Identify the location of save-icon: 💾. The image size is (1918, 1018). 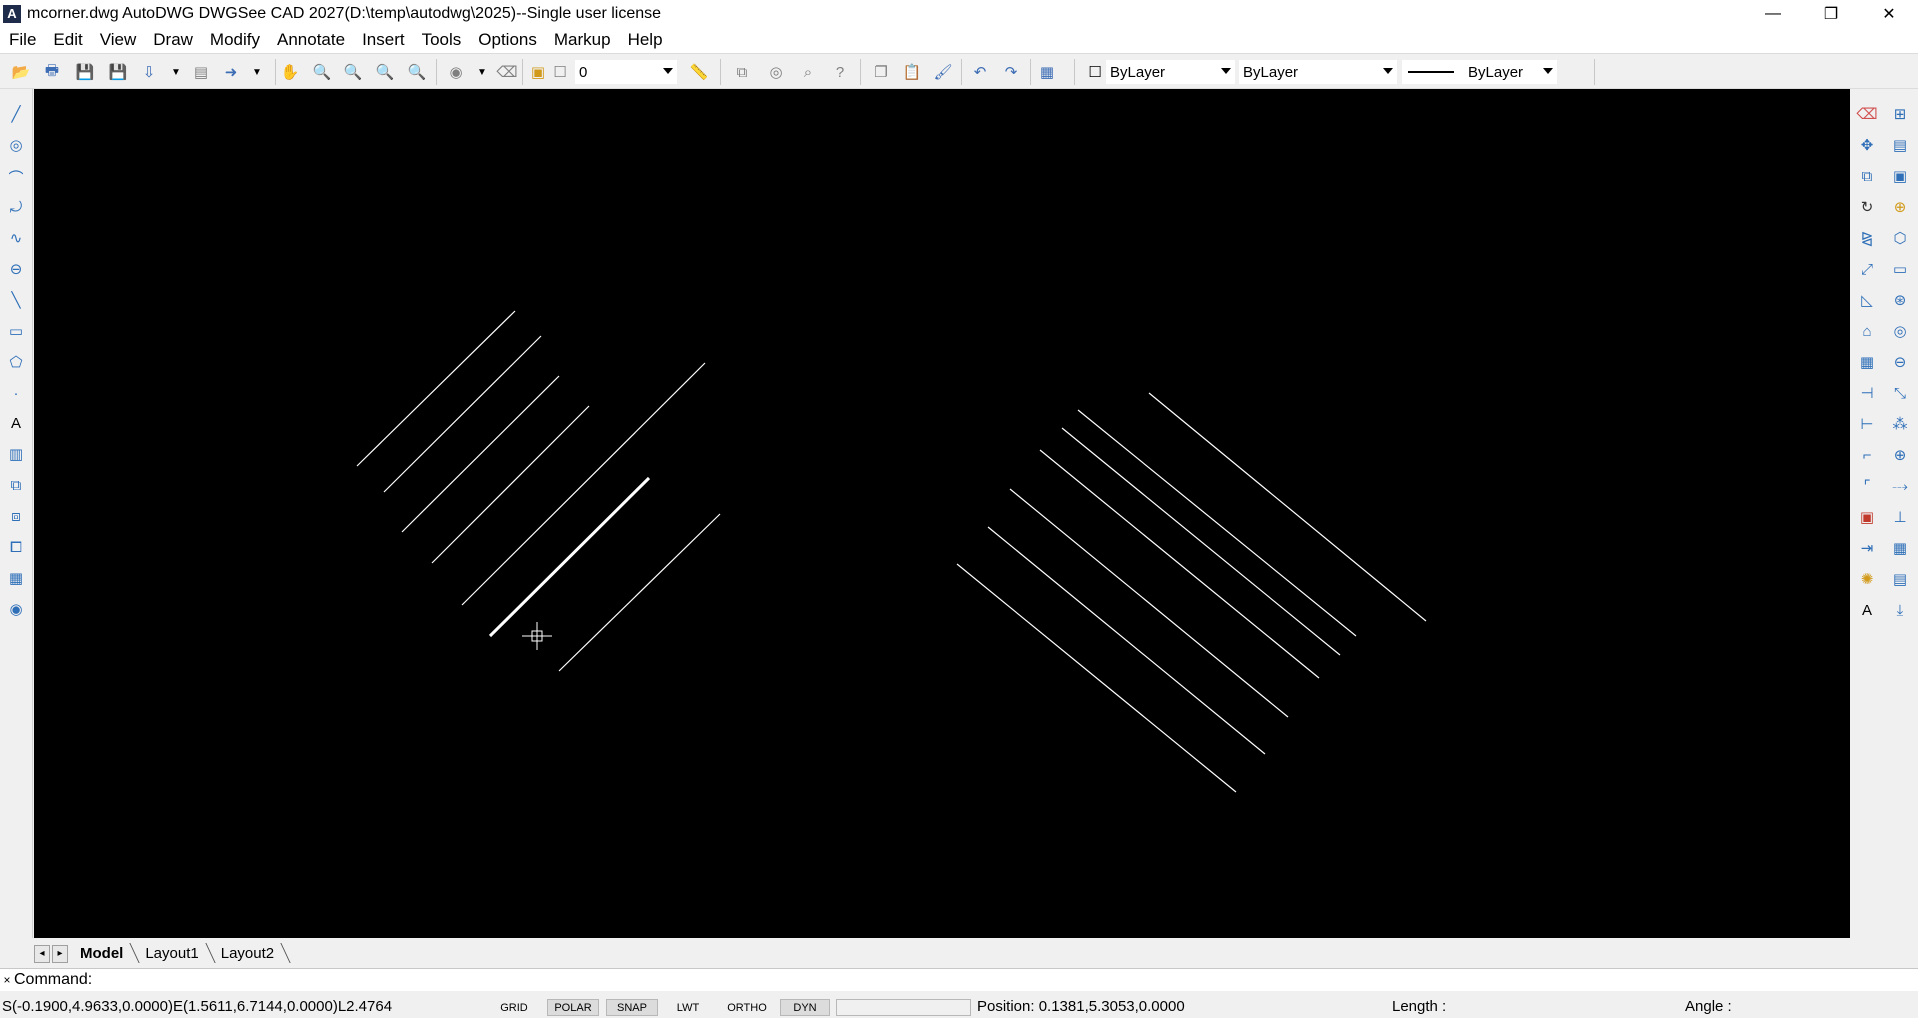
(85, 72).